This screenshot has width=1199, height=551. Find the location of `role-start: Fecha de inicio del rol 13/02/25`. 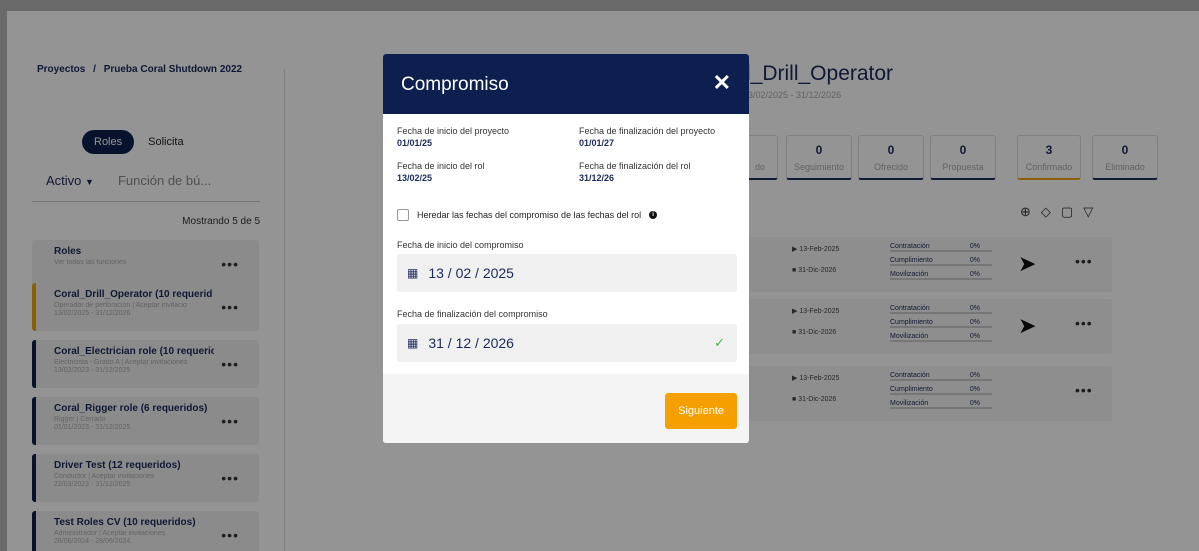

role-start: Fecha de inicio del rol 13/02/25 is located at coordinates (441, 172).